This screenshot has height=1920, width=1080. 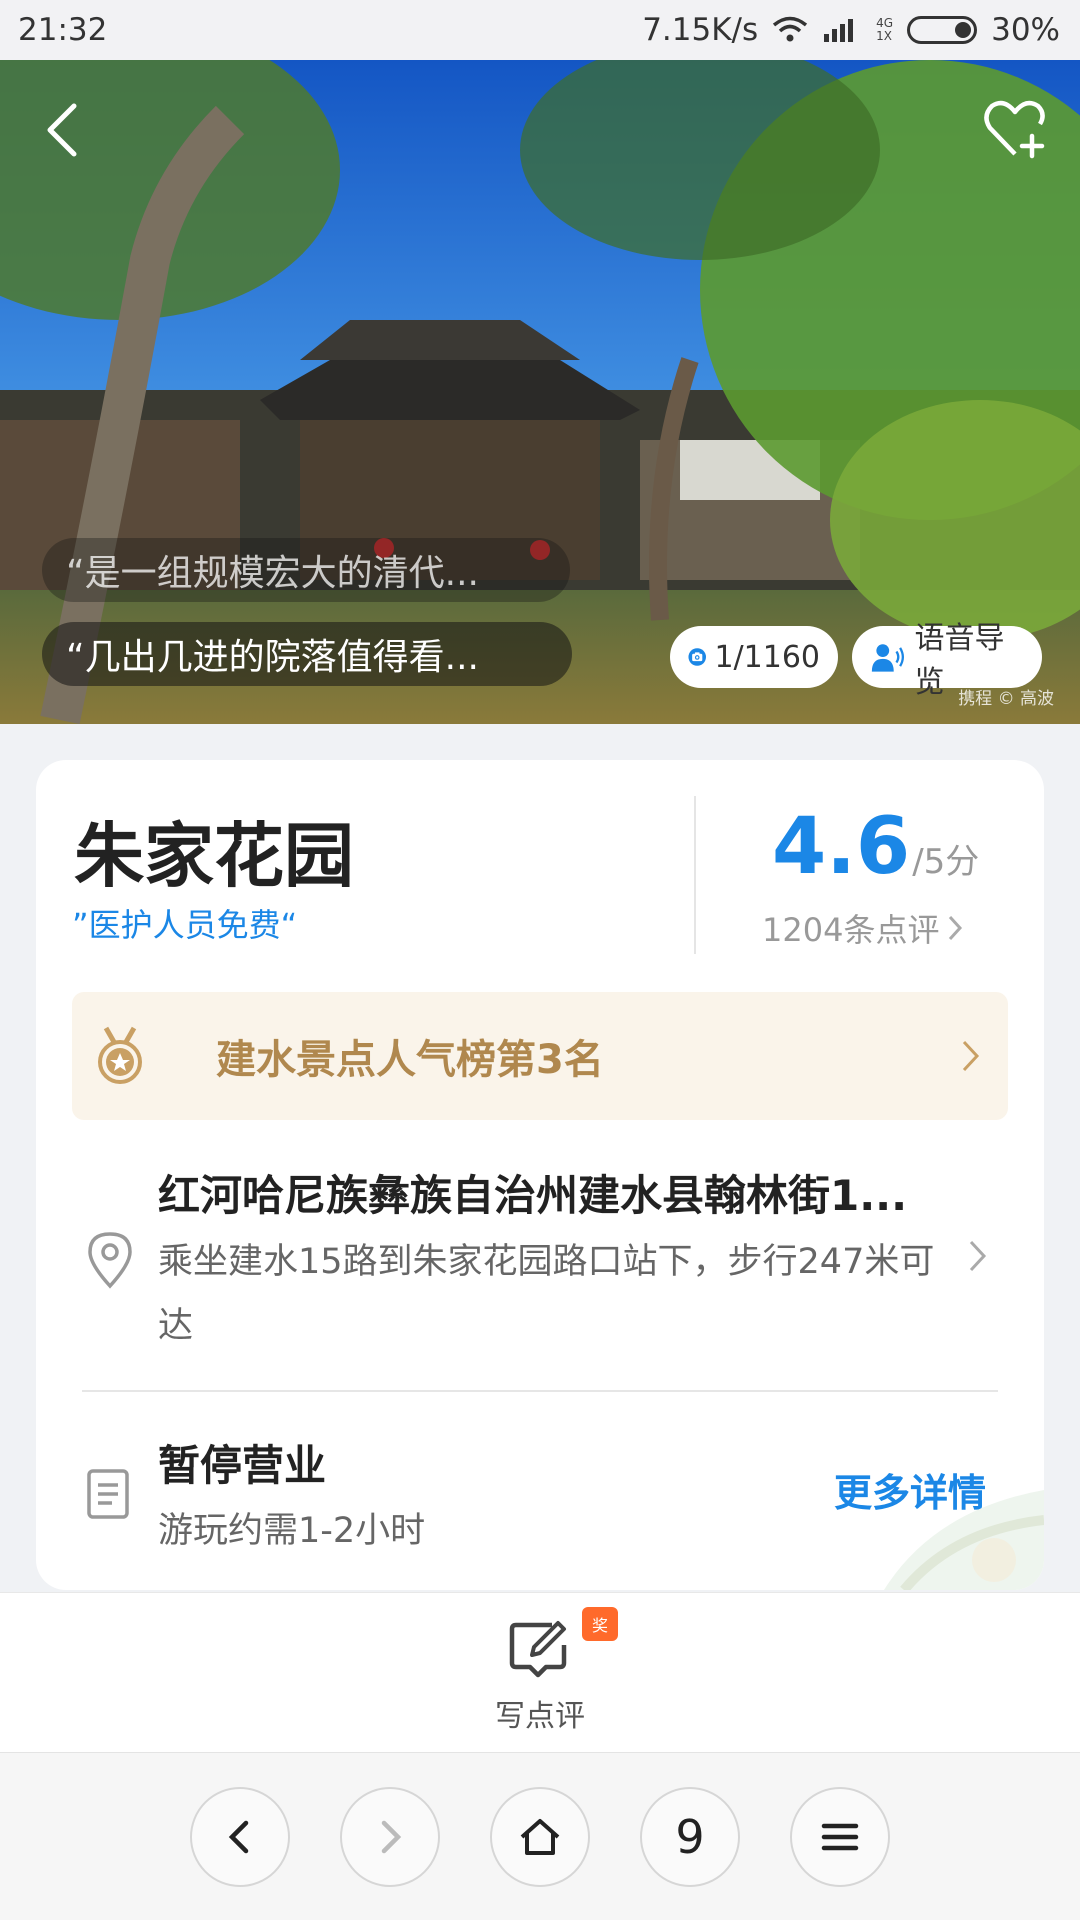 I want to click on battery-icon, so click(x=942, y=30).